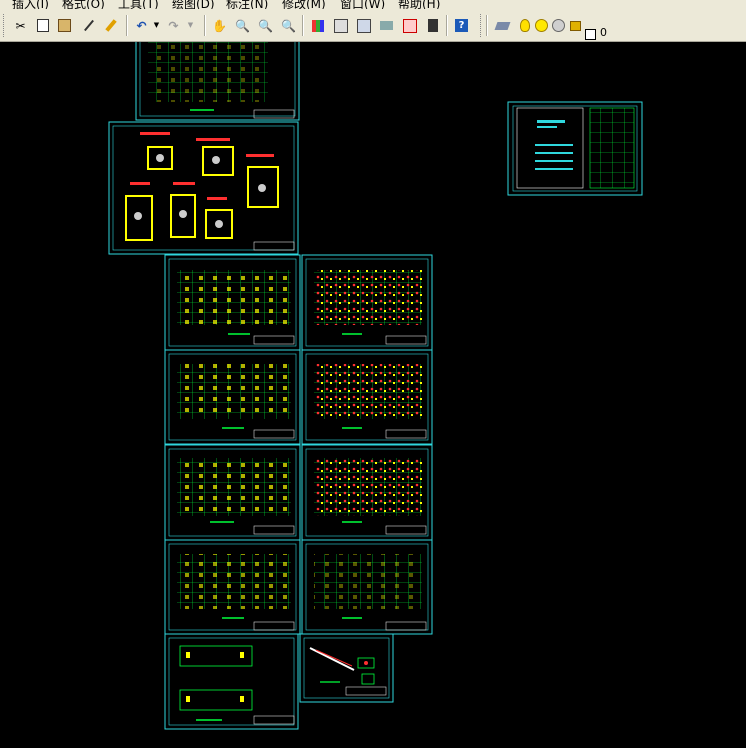 This screenshot has width=746, height=748. I want to click on tool-palettes-icon, so click(363, 25).